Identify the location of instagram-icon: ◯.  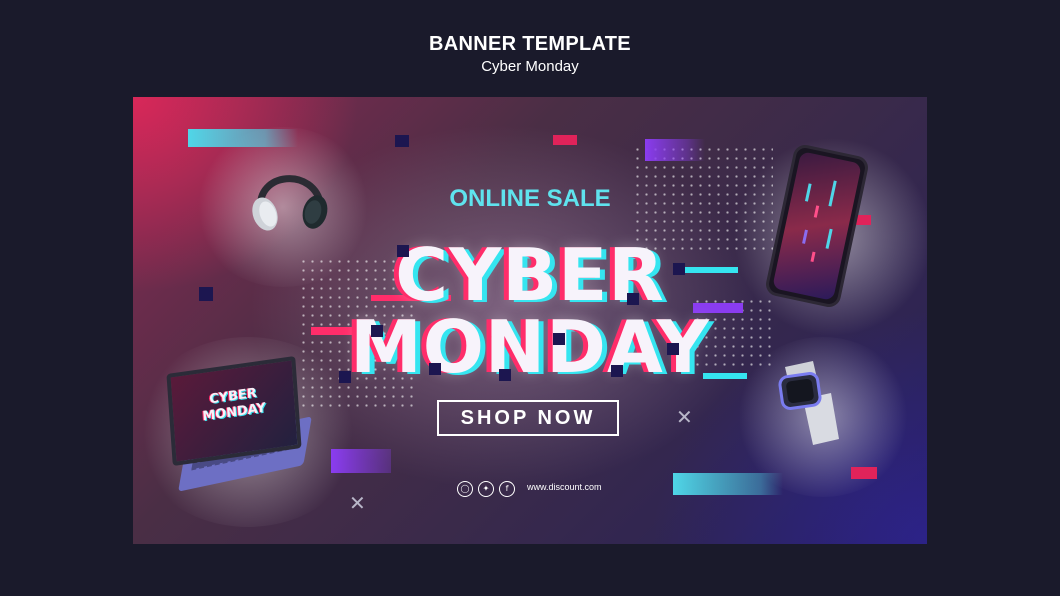
(465, 489).